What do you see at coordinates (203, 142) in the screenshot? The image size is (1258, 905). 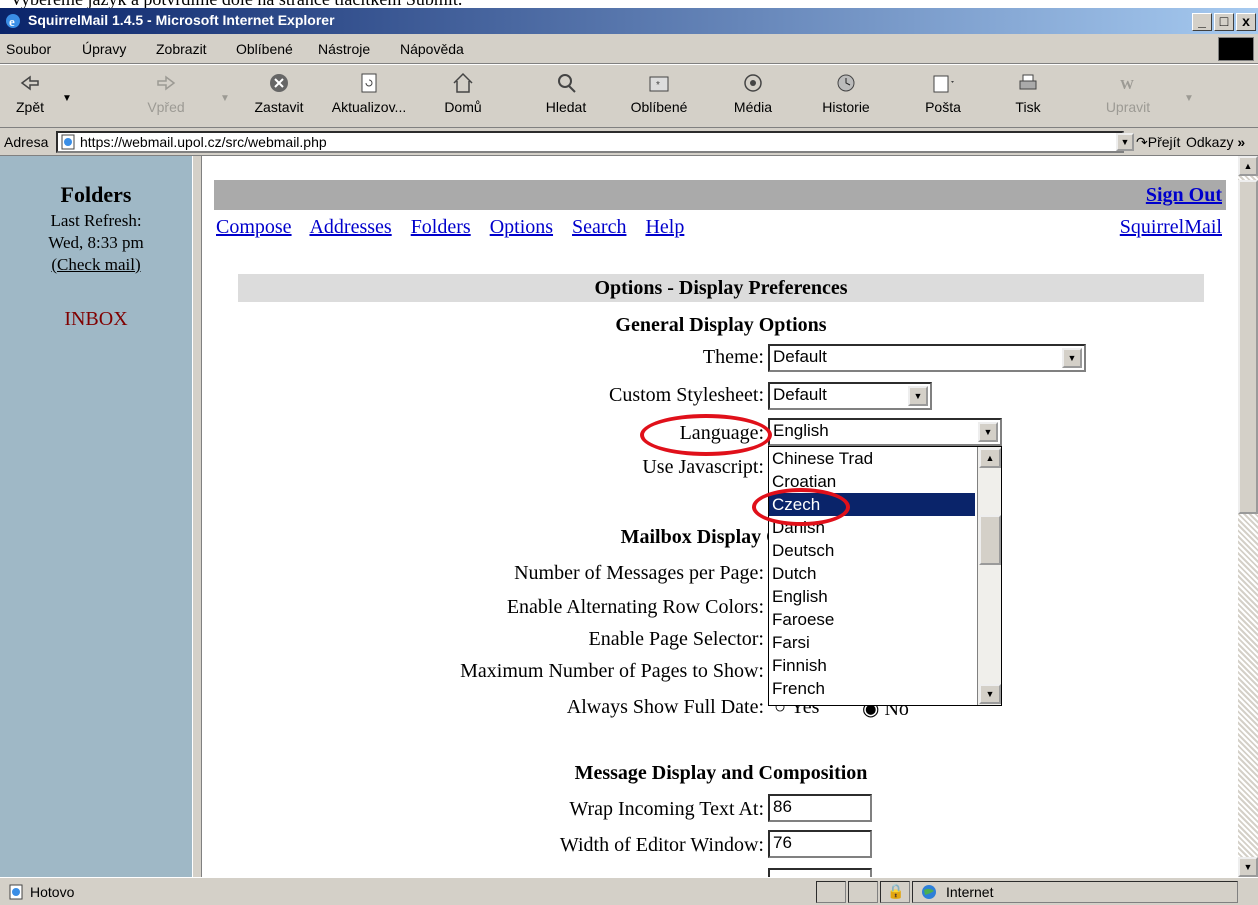 I see `address-url: https://webmail.upol.cz/src/webmail.php` at bounding box center [203, 142].